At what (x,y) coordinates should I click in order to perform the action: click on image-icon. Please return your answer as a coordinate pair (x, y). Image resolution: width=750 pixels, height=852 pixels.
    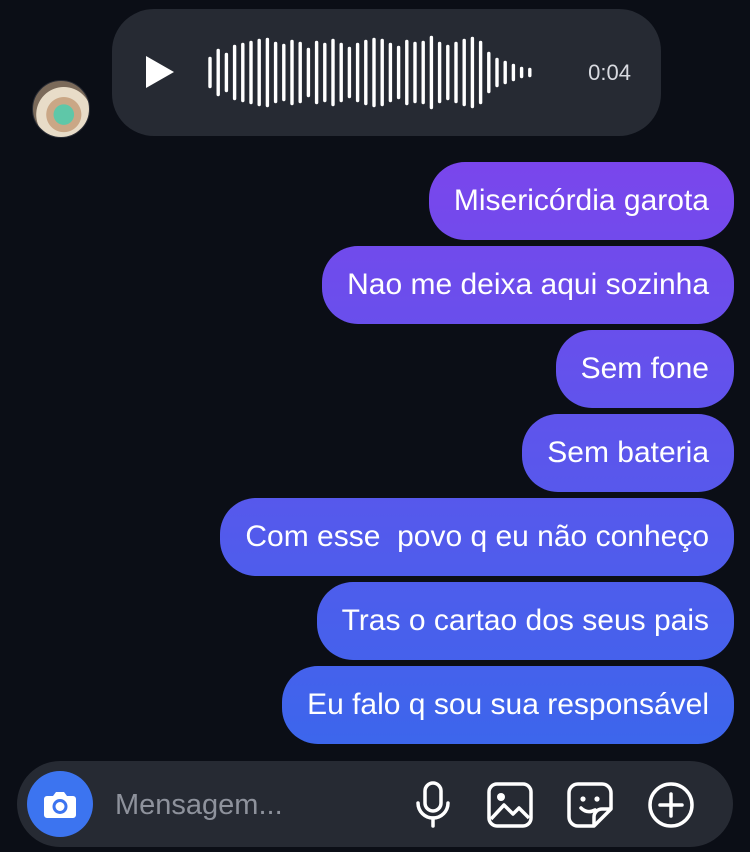
    Looking at the image, I should click on (510, 805).